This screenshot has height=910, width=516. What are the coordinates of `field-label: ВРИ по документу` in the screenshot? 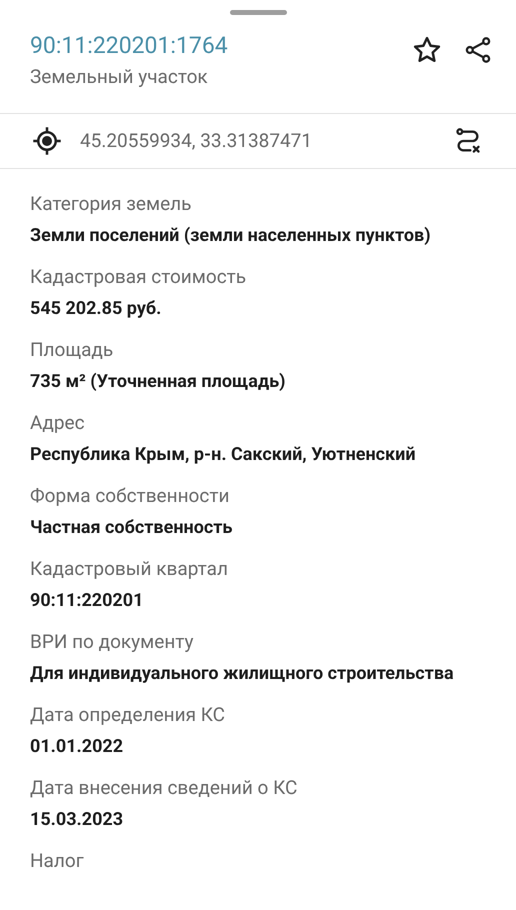 It's located at (112, 642).